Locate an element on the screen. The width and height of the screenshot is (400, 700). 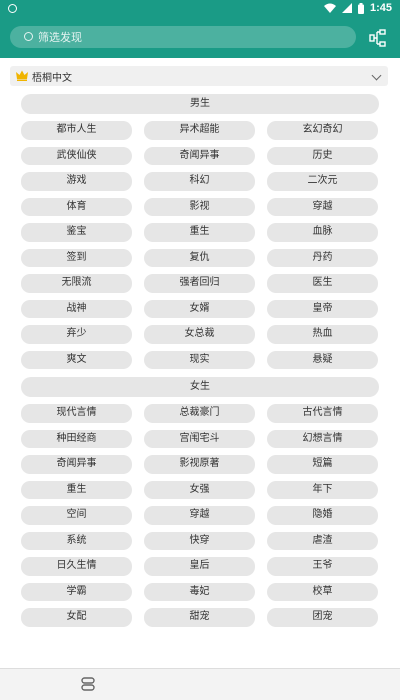
chevron-down-icon is located at coordinates (376, 75).